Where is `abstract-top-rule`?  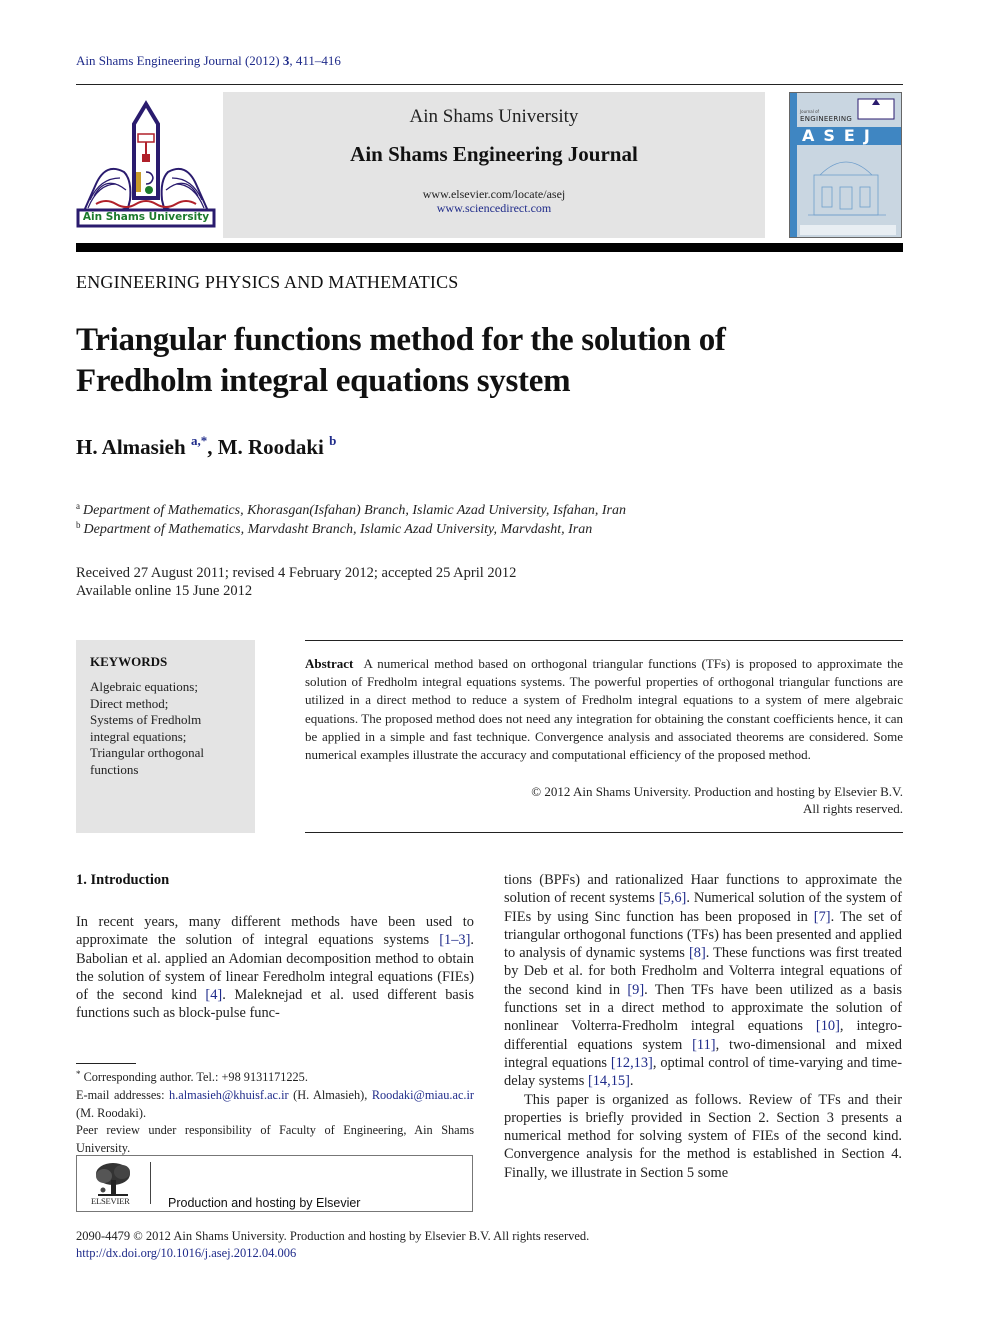 abstract-top-rule is located at coordinates (604, 640).